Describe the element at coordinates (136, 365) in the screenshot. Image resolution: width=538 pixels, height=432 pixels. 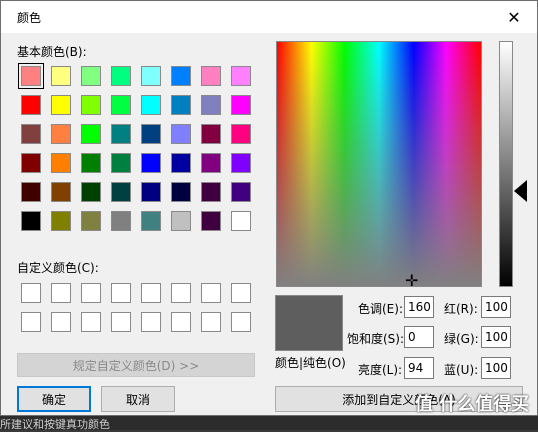
I see `define-custom-colors-button: 规定自定义颜色(D) >>` at that location.